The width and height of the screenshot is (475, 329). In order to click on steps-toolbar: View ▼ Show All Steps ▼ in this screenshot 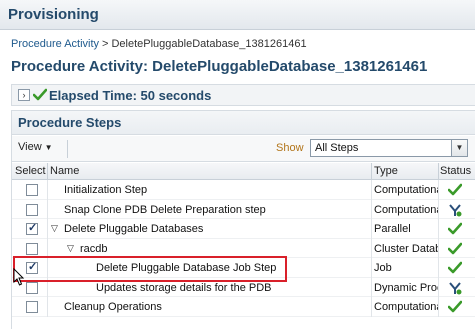, I will do `click(243, 149)`.